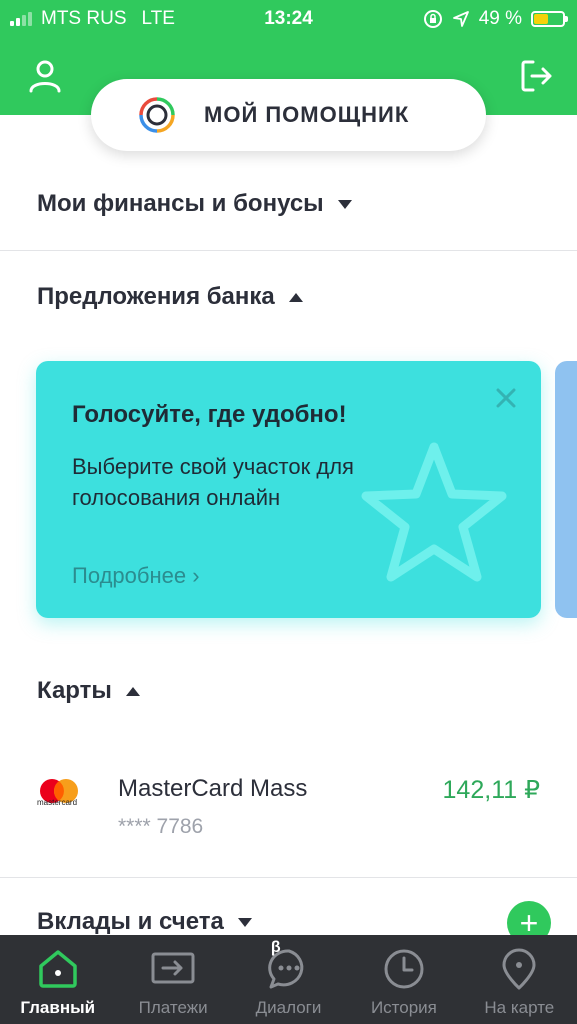 The width and height of the screenshot is (577, 1024). I want to click on card-number: **** 7786, so click(161, 826).